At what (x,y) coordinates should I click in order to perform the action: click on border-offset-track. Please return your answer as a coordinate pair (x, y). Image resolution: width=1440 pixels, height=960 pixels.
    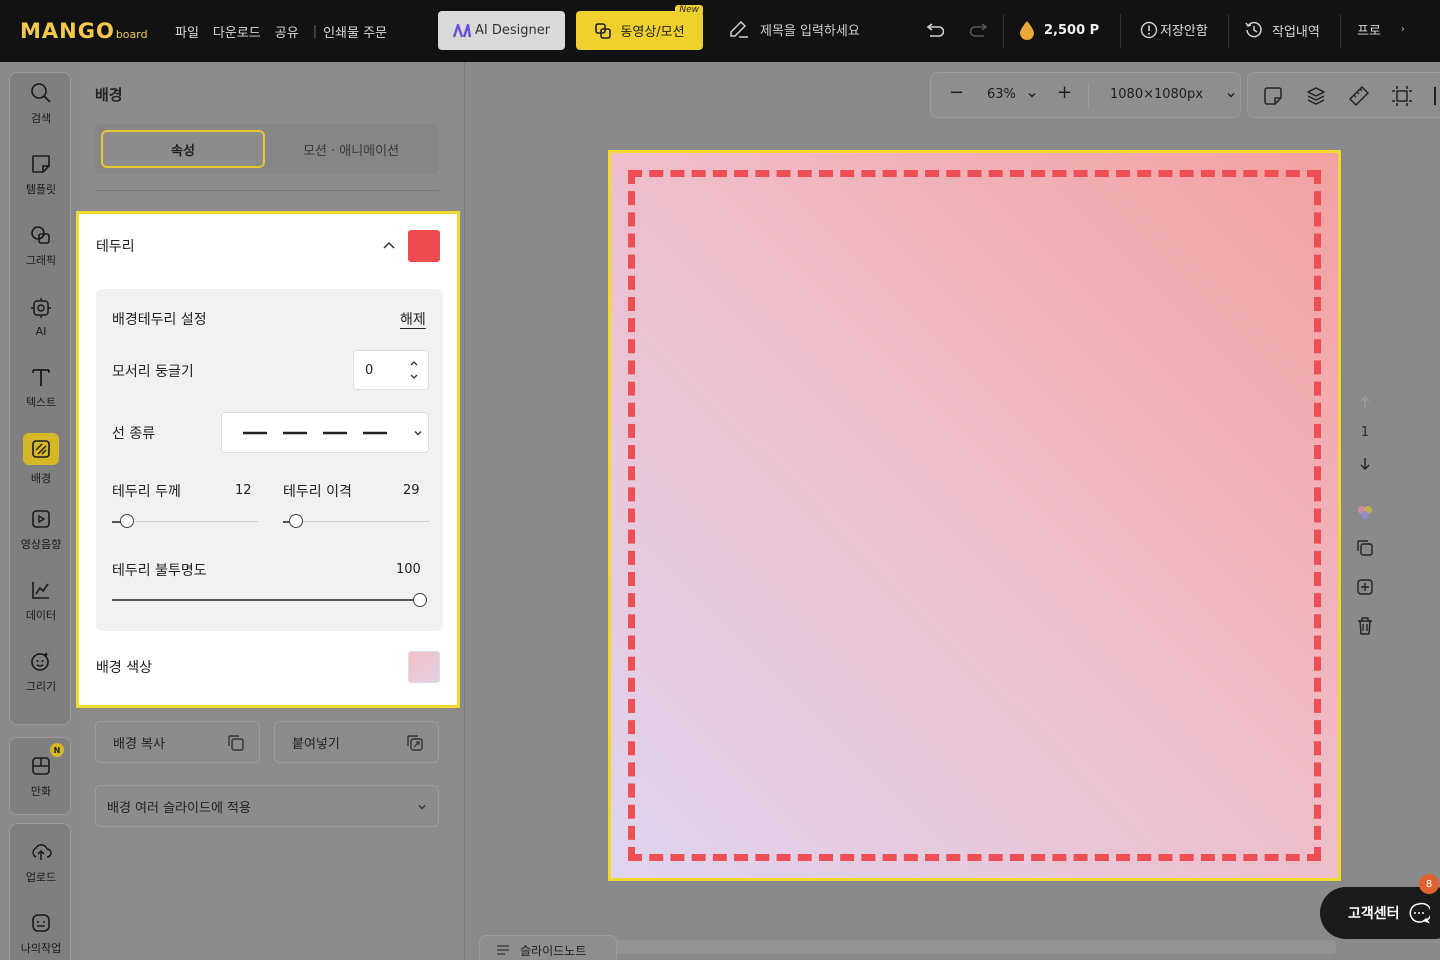
    Looking at the image, I should click on (356, 521).